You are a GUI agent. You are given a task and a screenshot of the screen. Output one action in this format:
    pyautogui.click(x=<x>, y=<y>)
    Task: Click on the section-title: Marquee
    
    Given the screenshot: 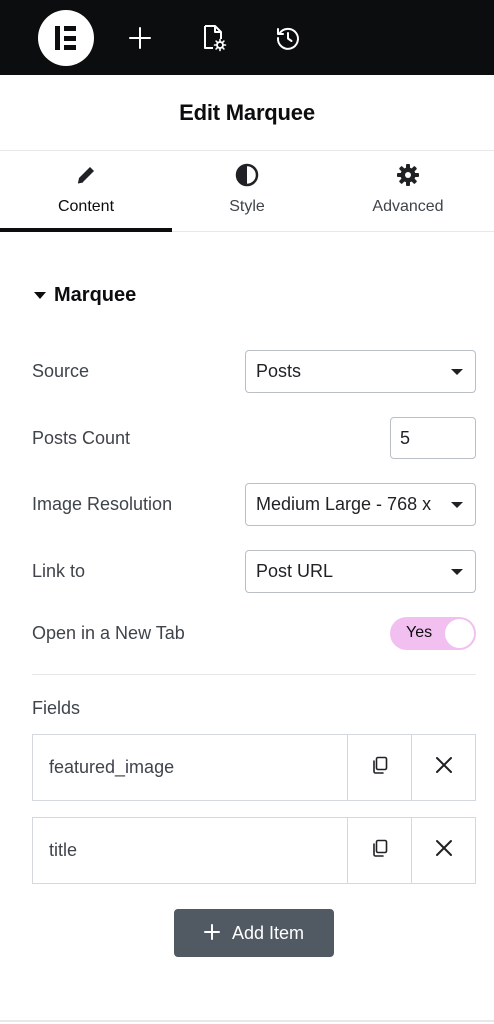 What is the action you would take?
    pyautogui.click(x=95, y=295)
    